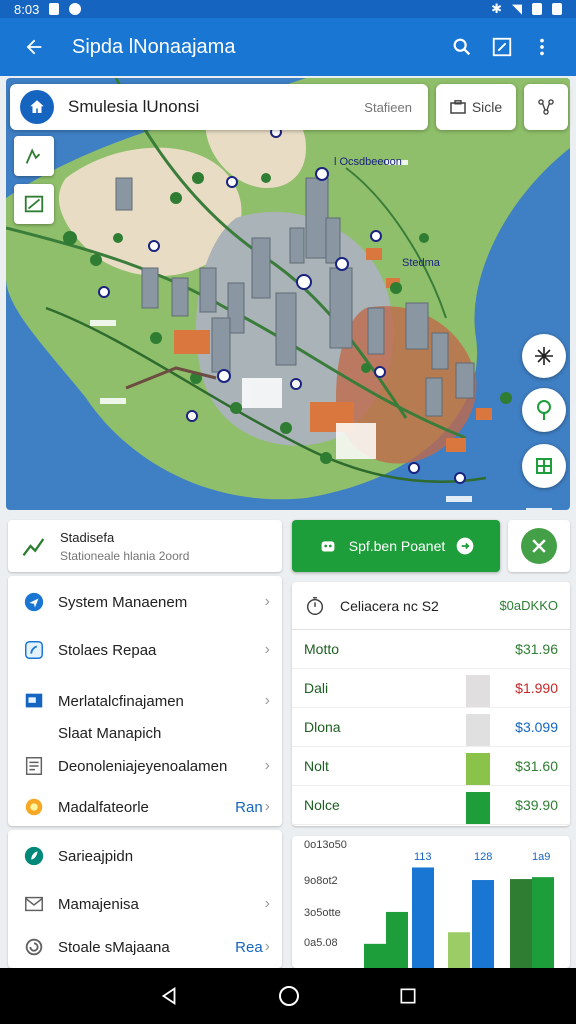 This screenshot has width=576, height=1024. What do you see at coordinates (98, 904) in the screenshot?
I see `menu-item-label: Mamajenisa` at bounding box center [98, 904].